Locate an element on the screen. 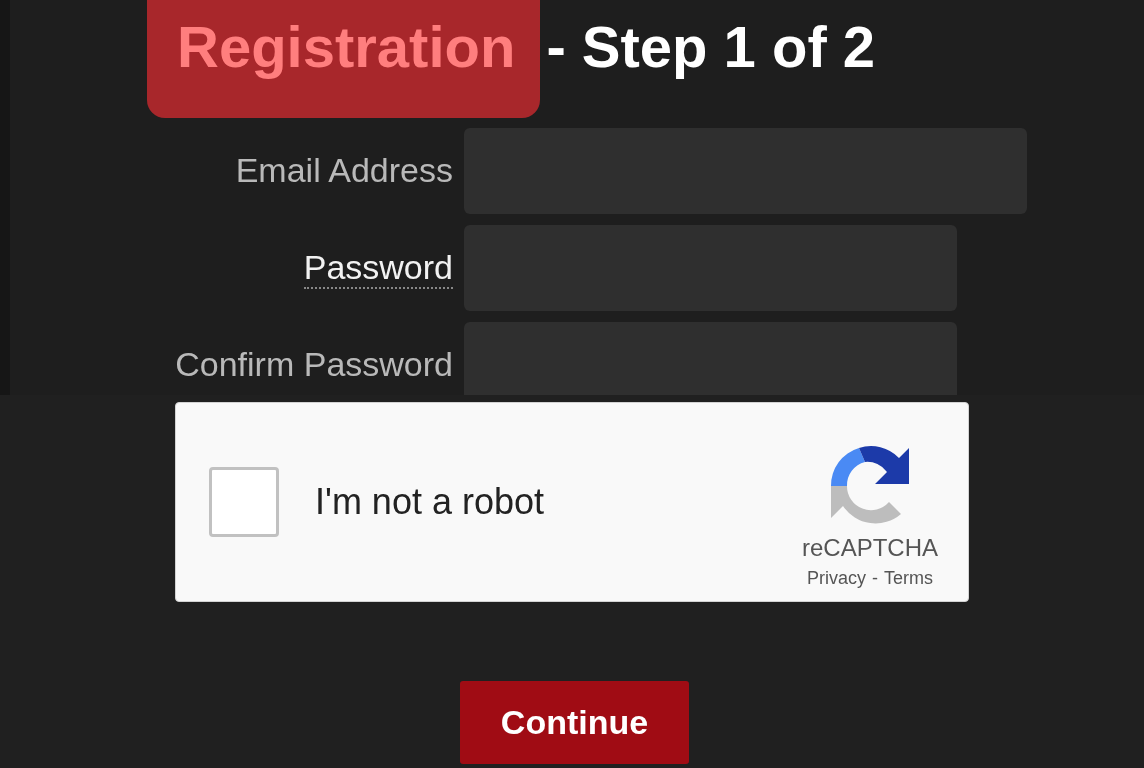  captcha-label: I'm not a robot is located at coordinates (430, 502).